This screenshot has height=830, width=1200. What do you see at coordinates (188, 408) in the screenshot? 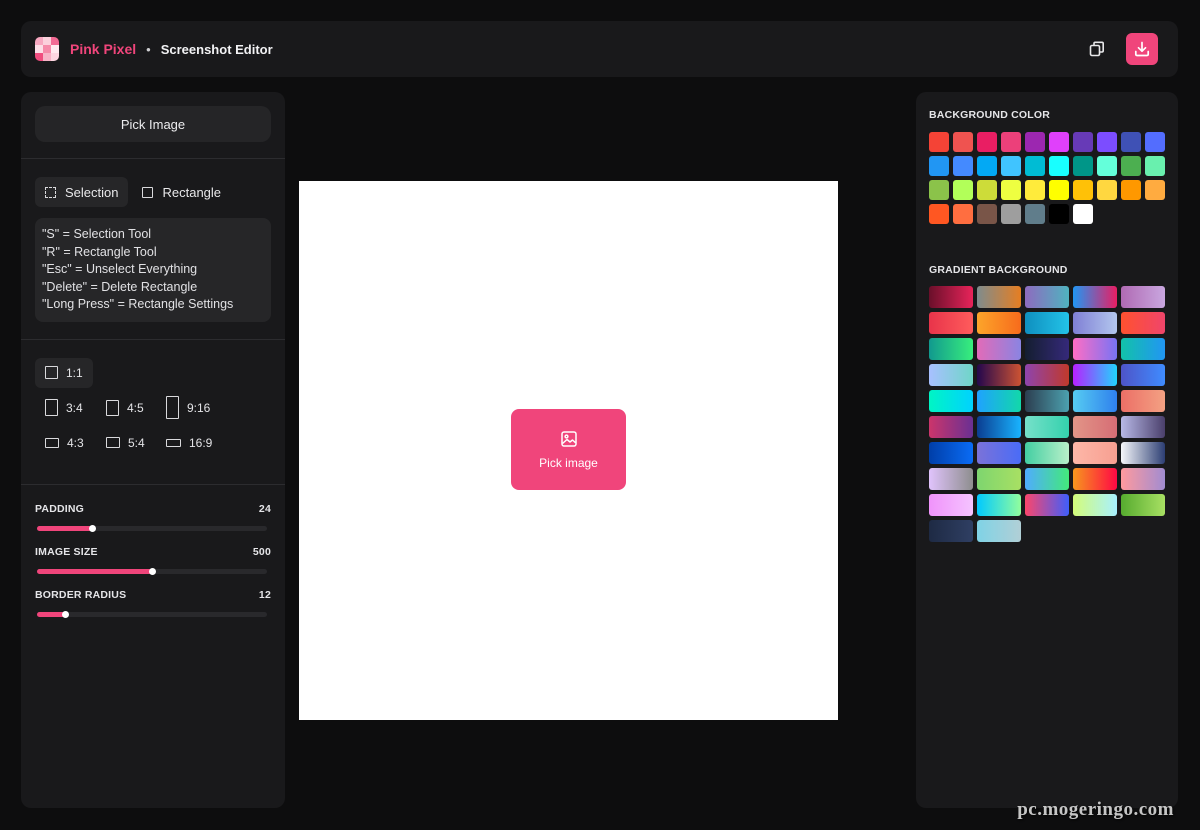
I see `aspect-9-16: 9:16` at bounding box center [188, 408].